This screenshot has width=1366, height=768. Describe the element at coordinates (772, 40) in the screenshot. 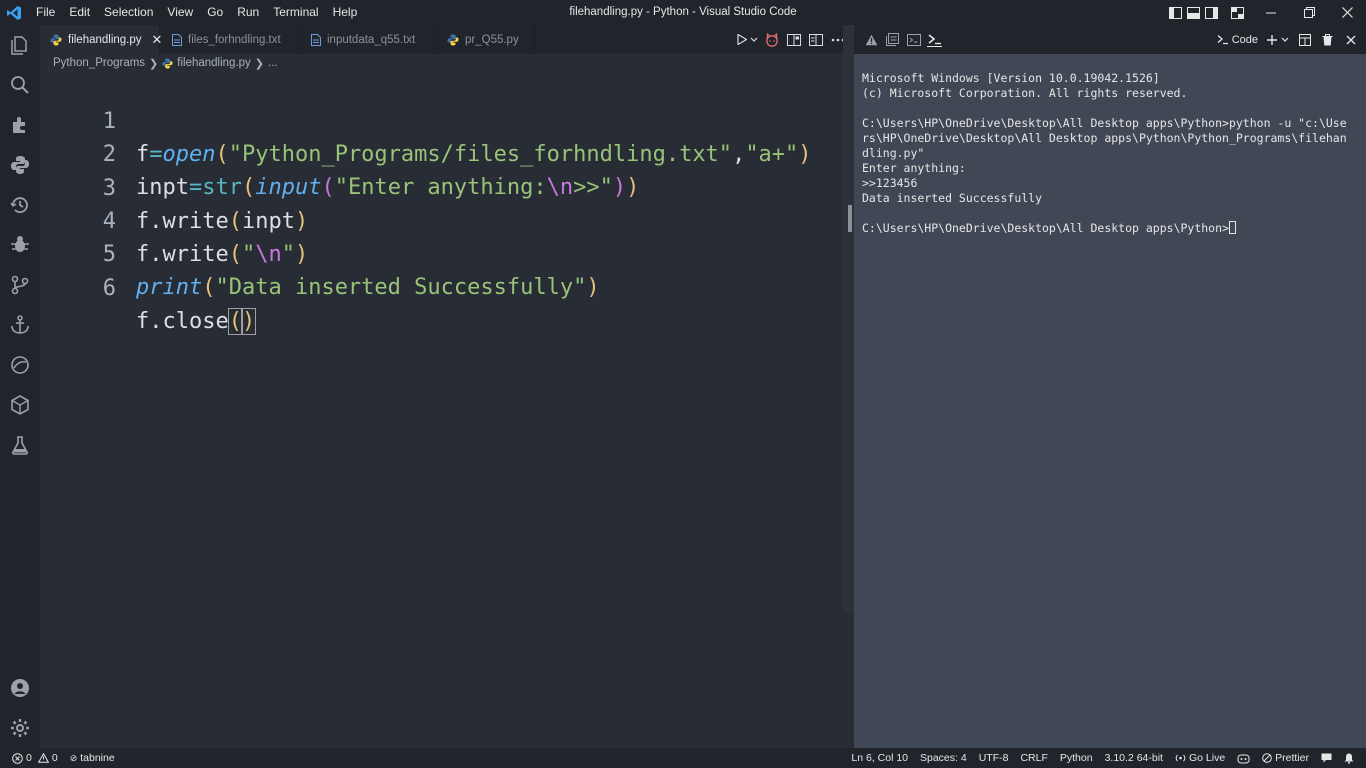

I see `cat-coding-icon` at that location.